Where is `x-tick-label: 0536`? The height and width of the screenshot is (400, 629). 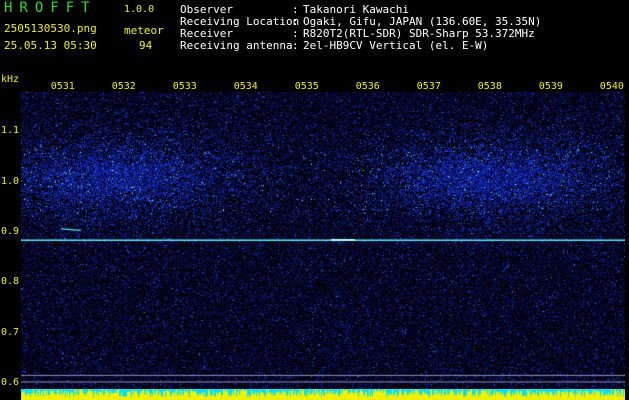 x-tick-label: 0536 is located at coordinates (367, 86).